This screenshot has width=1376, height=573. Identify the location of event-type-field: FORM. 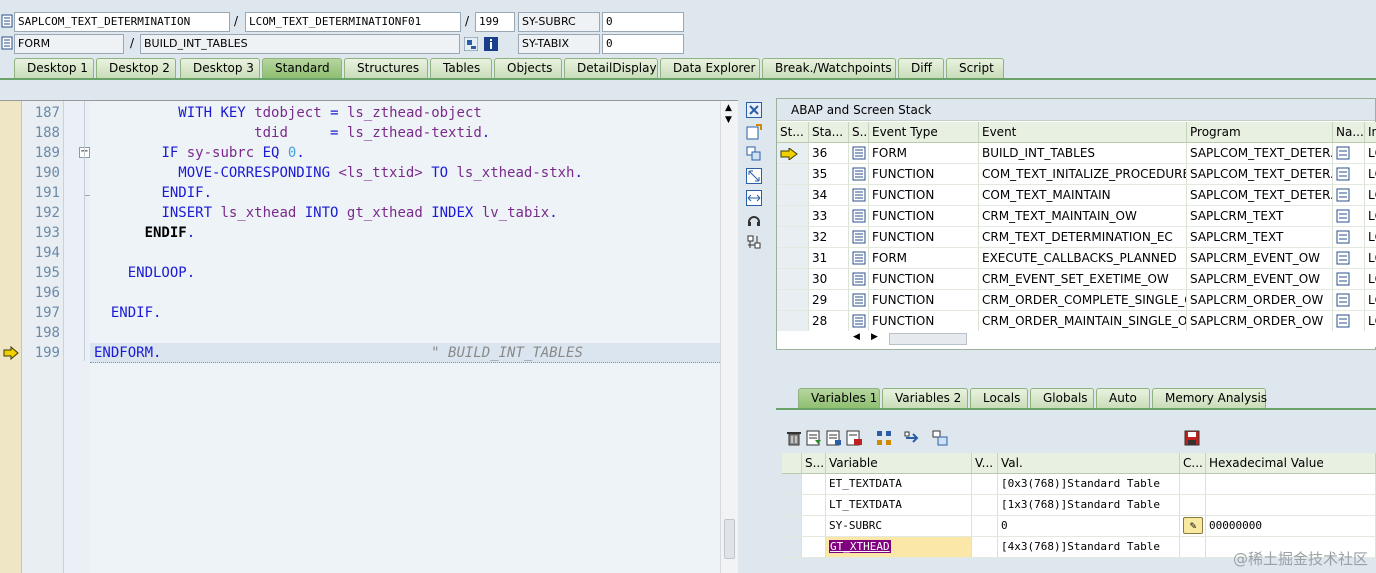
(69, 44).